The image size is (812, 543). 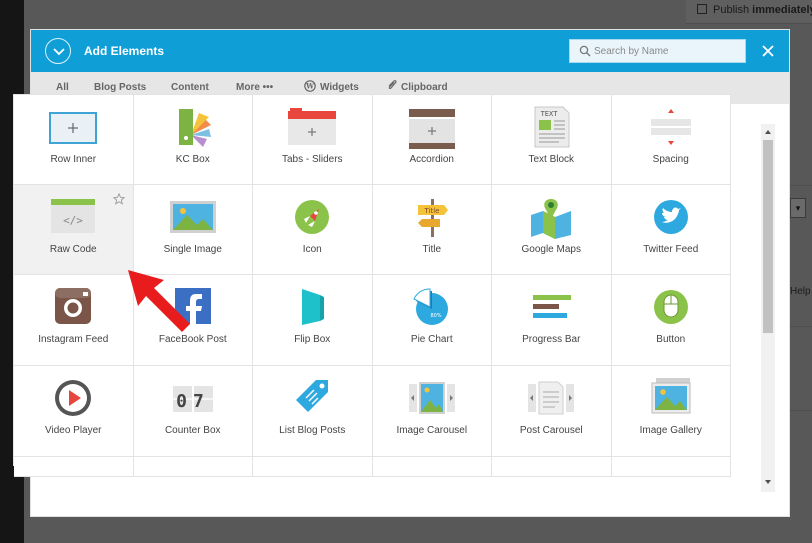 I want to click on image-icon, so click(x=192, y=217).